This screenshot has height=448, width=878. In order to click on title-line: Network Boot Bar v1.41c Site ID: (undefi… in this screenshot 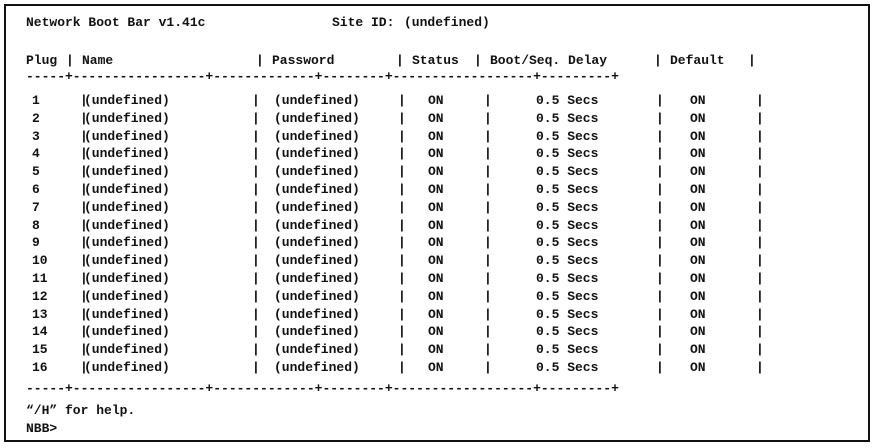, I will do `click(258, 23)`.